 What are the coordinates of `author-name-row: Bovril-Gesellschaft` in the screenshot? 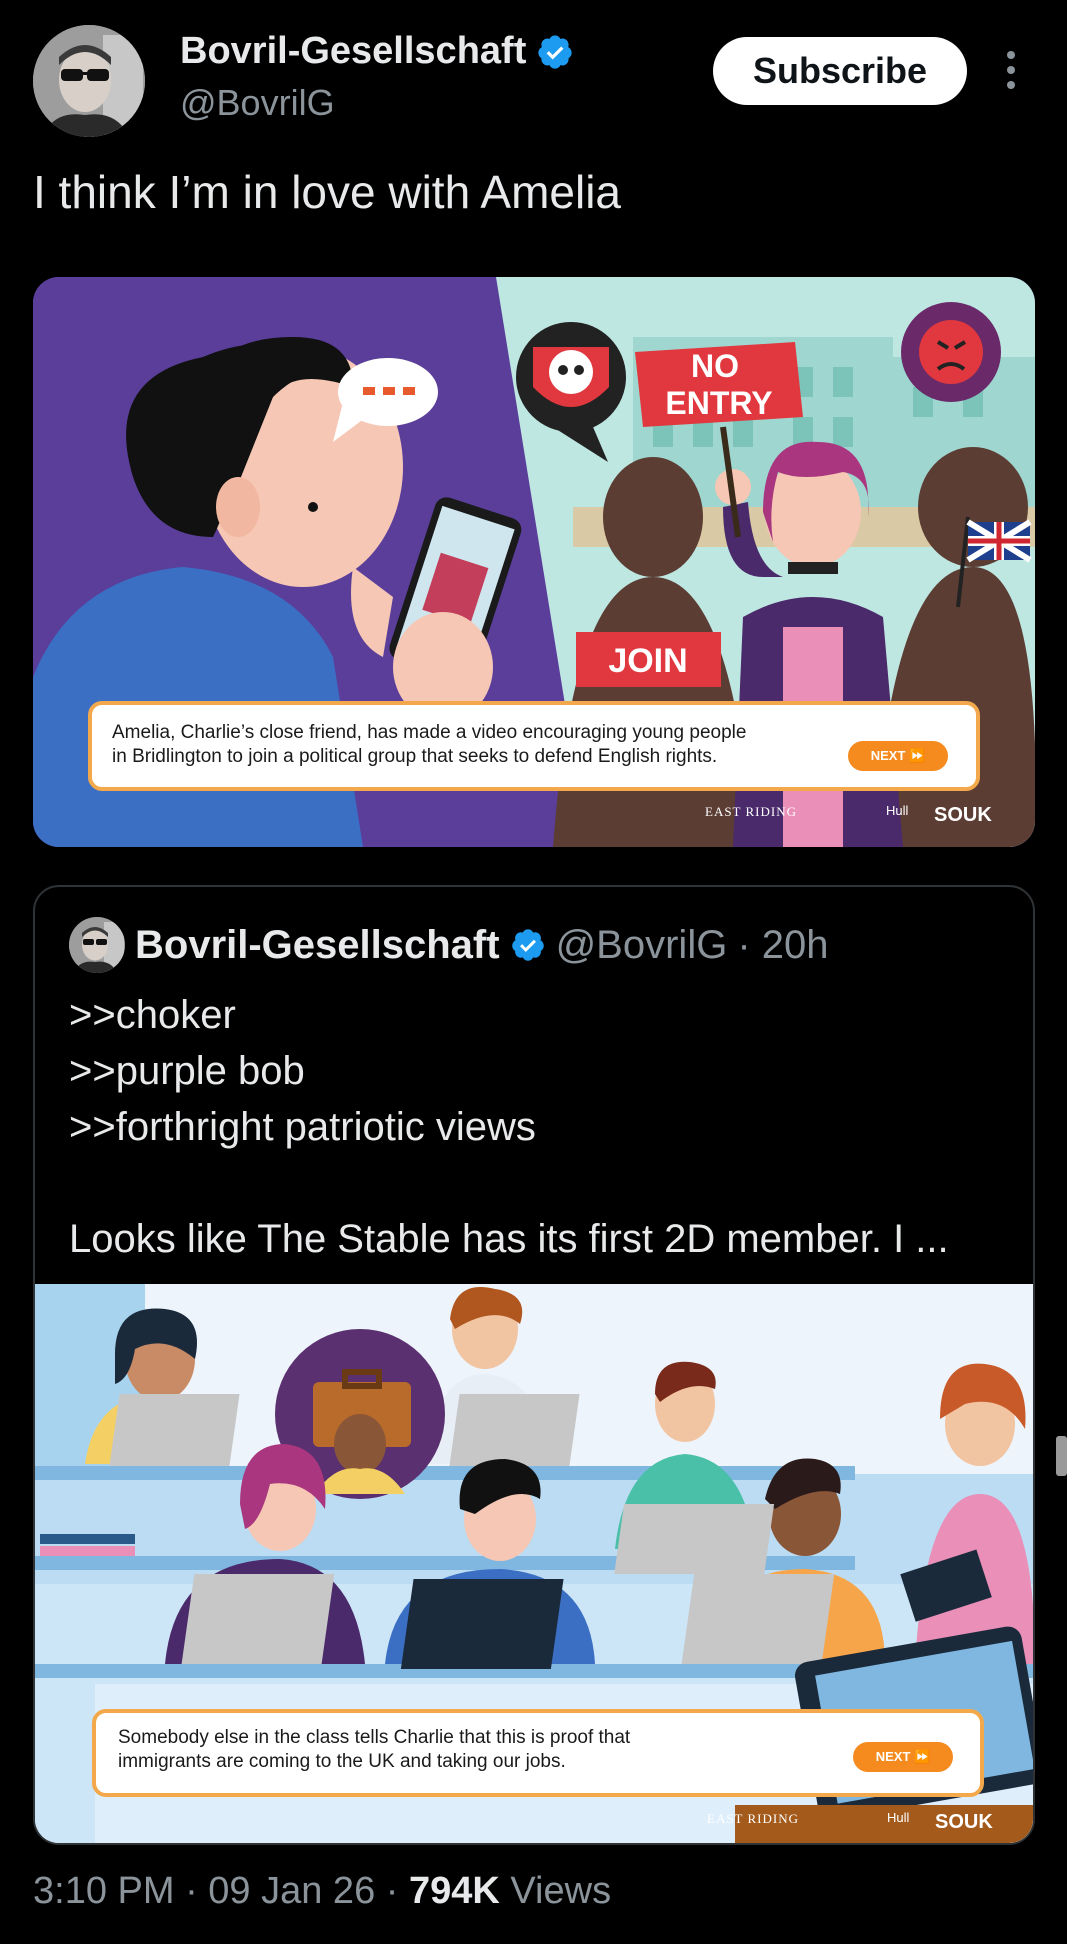 It's located at (377, 51).